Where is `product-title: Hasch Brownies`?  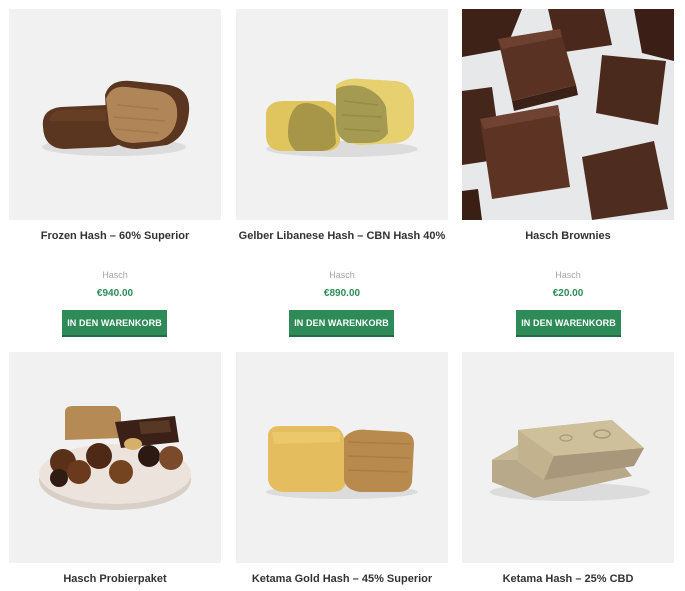 product-title: Hasch Brownies is located at coordinates (568, 236).